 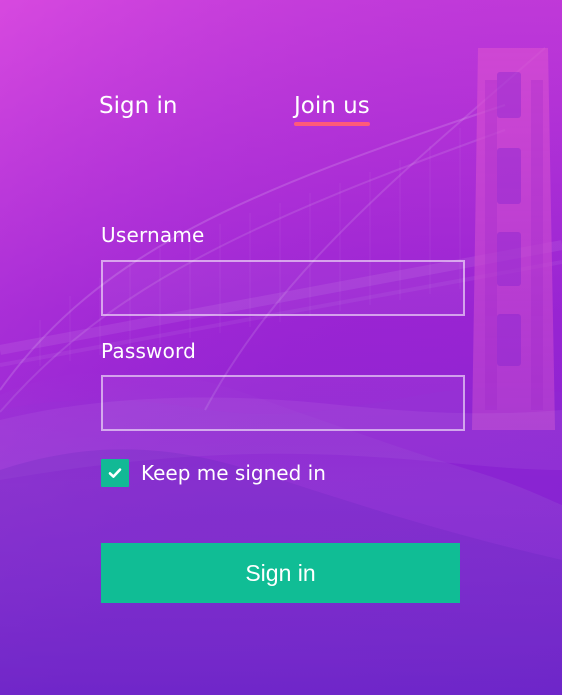 I want to click on tab-join-us-label: Join us, so click(x=332, y=106).